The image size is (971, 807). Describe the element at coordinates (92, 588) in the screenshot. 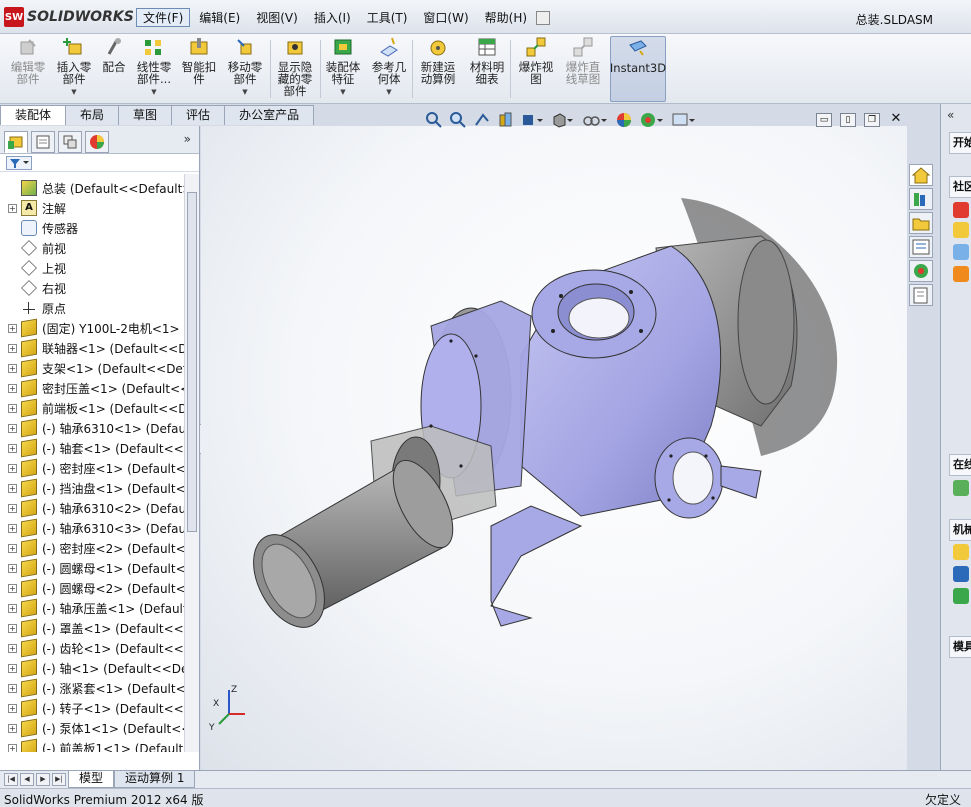

I see `tree-item: + (-) 圆螺母<2> (Default<` at that location.